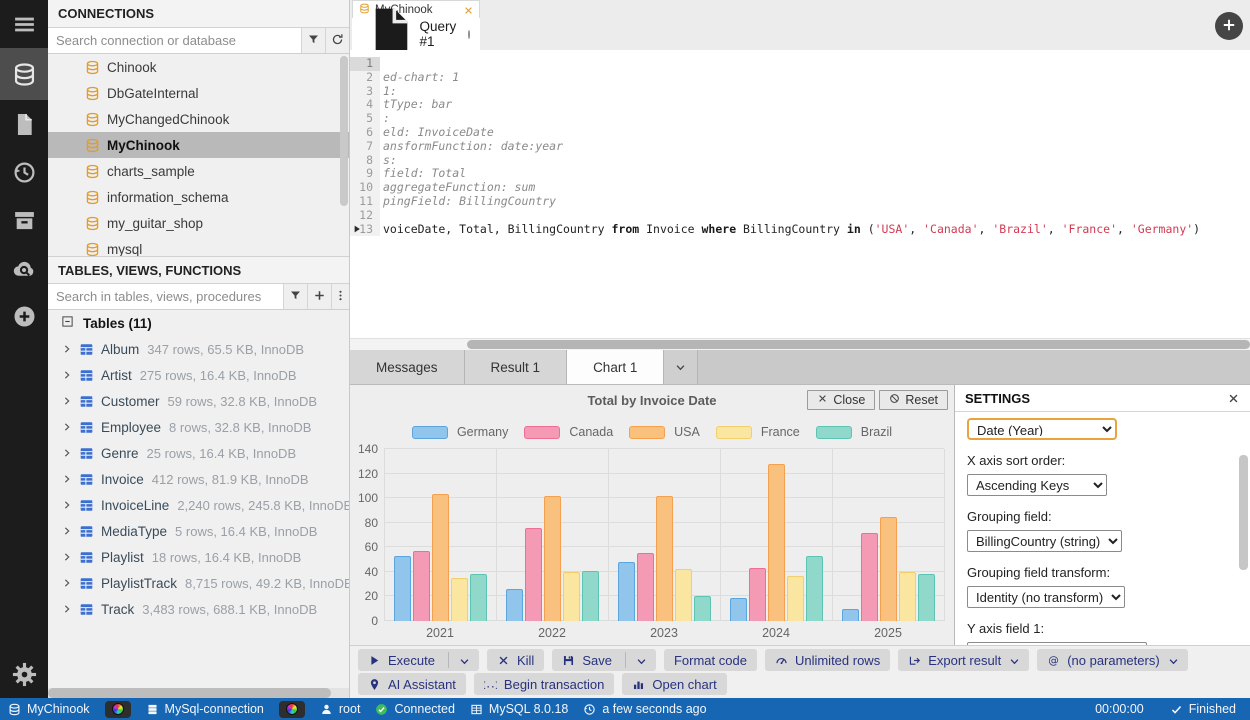 This screenshot has height=720, width=1250. I want to click on legend-item-brazil: Brazil, so click(853, 432).